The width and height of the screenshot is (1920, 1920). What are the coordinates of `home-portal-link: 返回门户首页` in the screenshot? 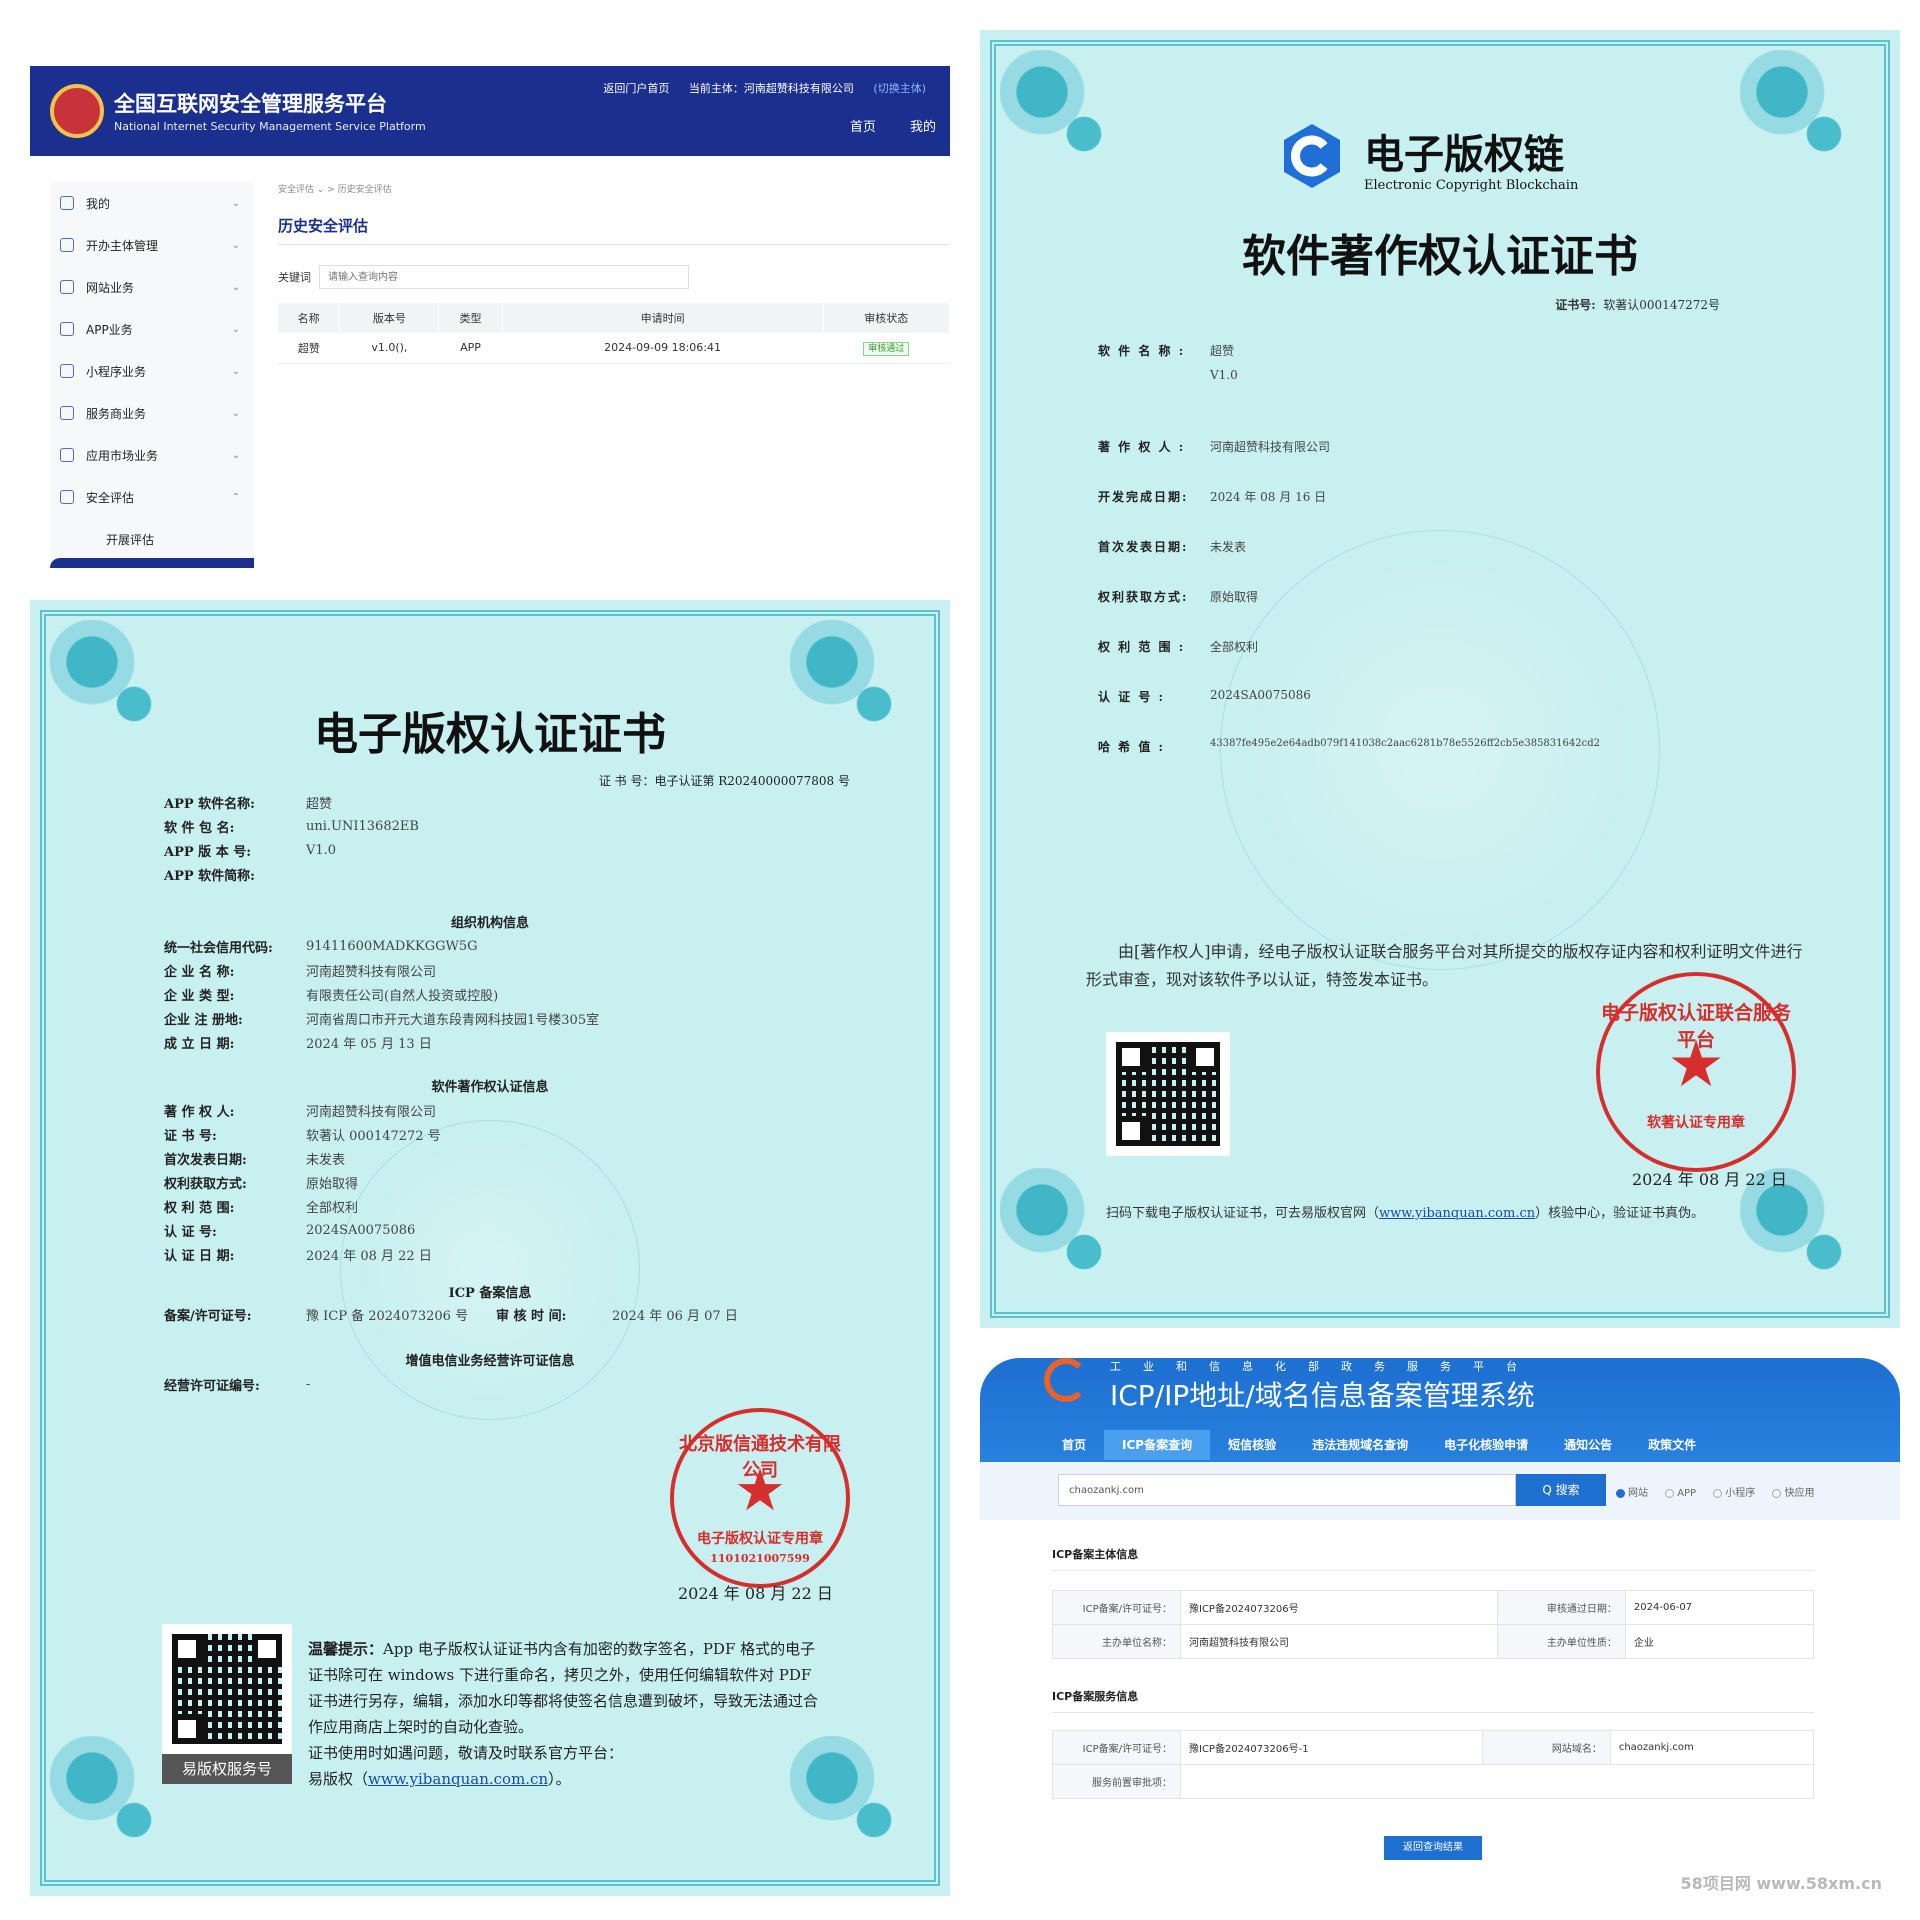 It's located at (636, 88).